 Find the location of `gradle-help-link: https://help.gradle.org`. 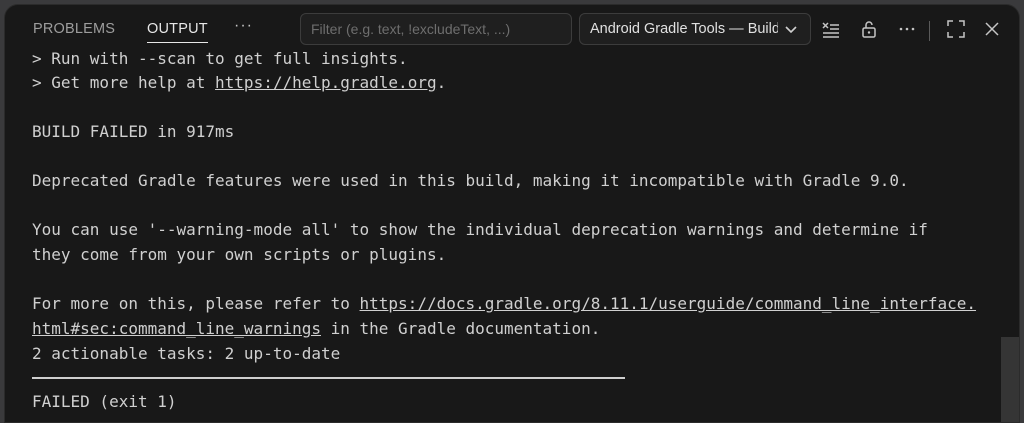

gradle-help-link: https://help.gradle.org is located at coordinates (326, 82).